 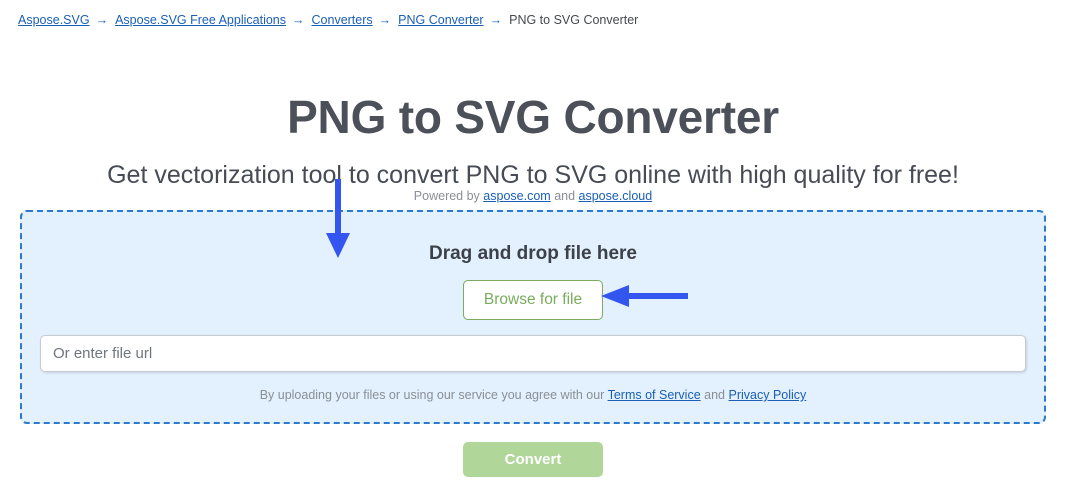 I want to click on aspose-cloud-link: aspose.cloud, so click(x=616, y=196).